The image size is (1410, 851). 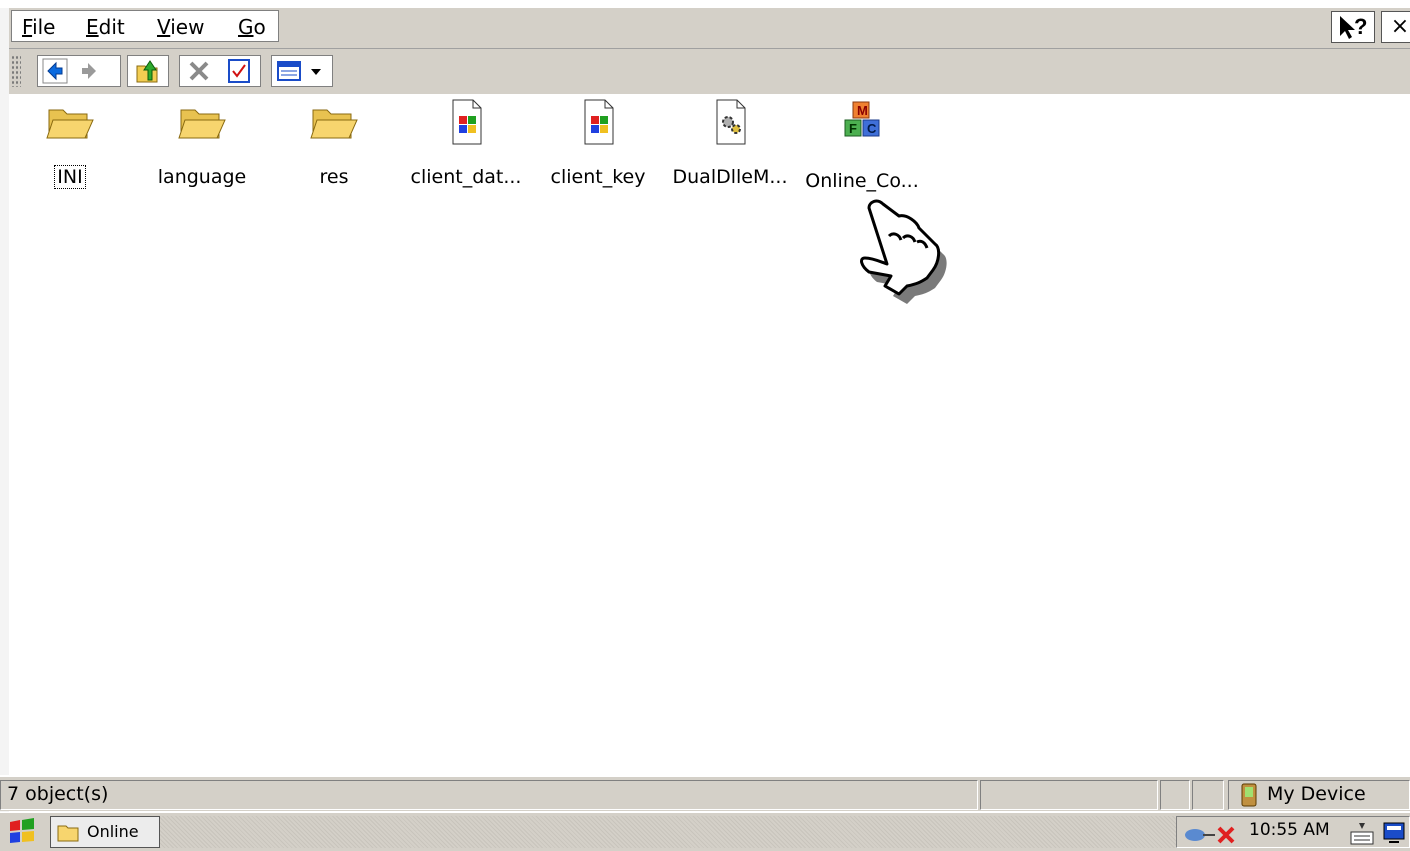 What do you see at coordinates (862, 119) in the screenshot?
I see `mfc-blocks-icon: M F C` at bounding box center [862, 119].